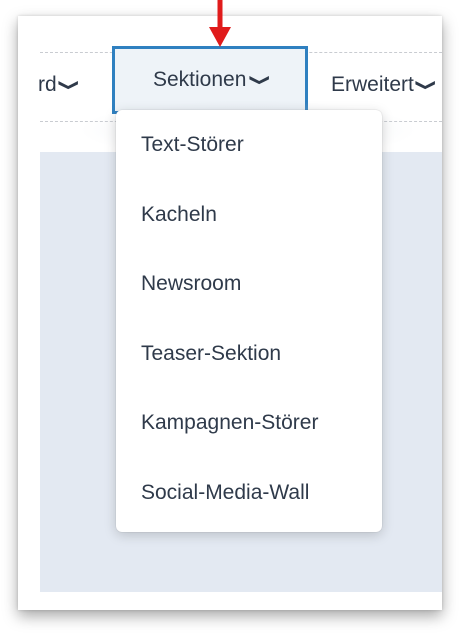  I want to click on menu-item-social-media-wall: Social-Media-Wall, so click(249, 501).